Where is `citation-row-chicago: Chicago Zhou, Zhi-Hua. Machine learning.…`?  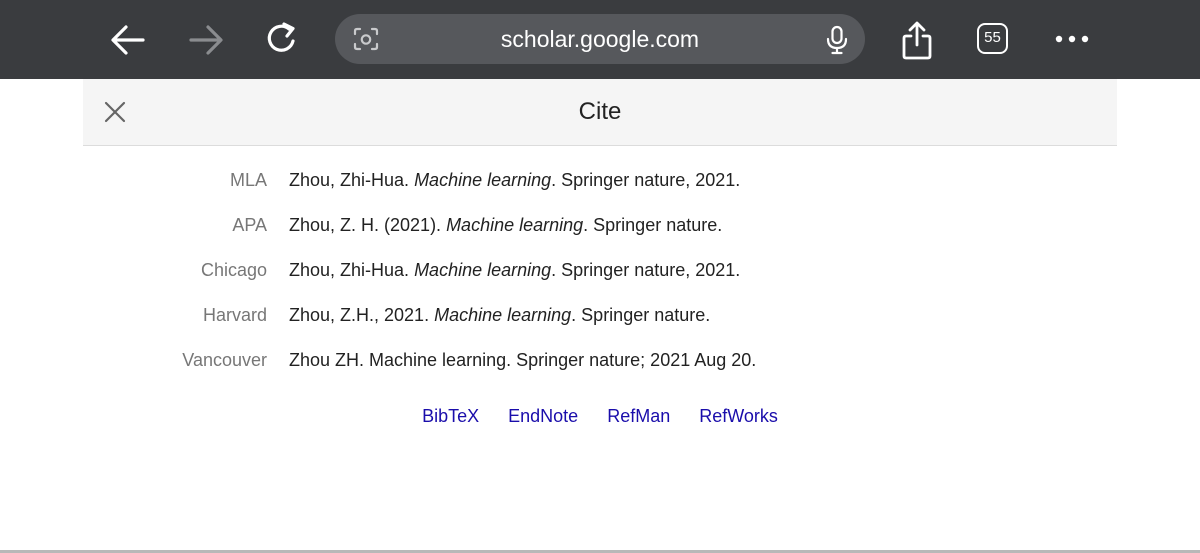
citation-row-chicago: Chicago Zhou, Zhi-Hua. Machine learning.… is located at coordinates (600, 270).